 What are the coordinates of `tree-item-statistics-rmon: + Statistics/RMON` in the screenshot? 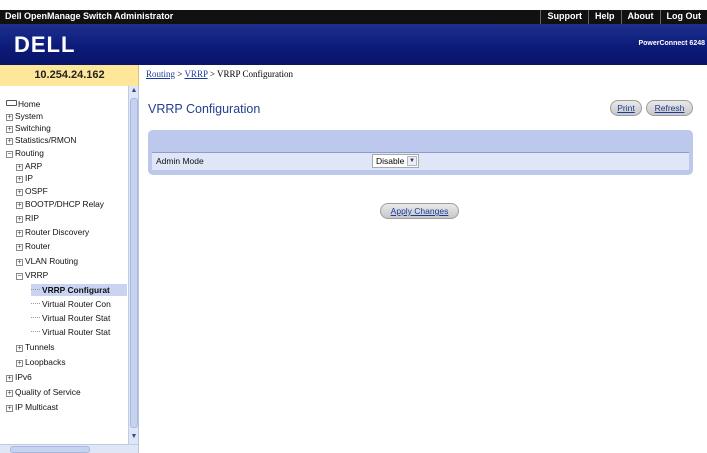 It's located at (41, 140).